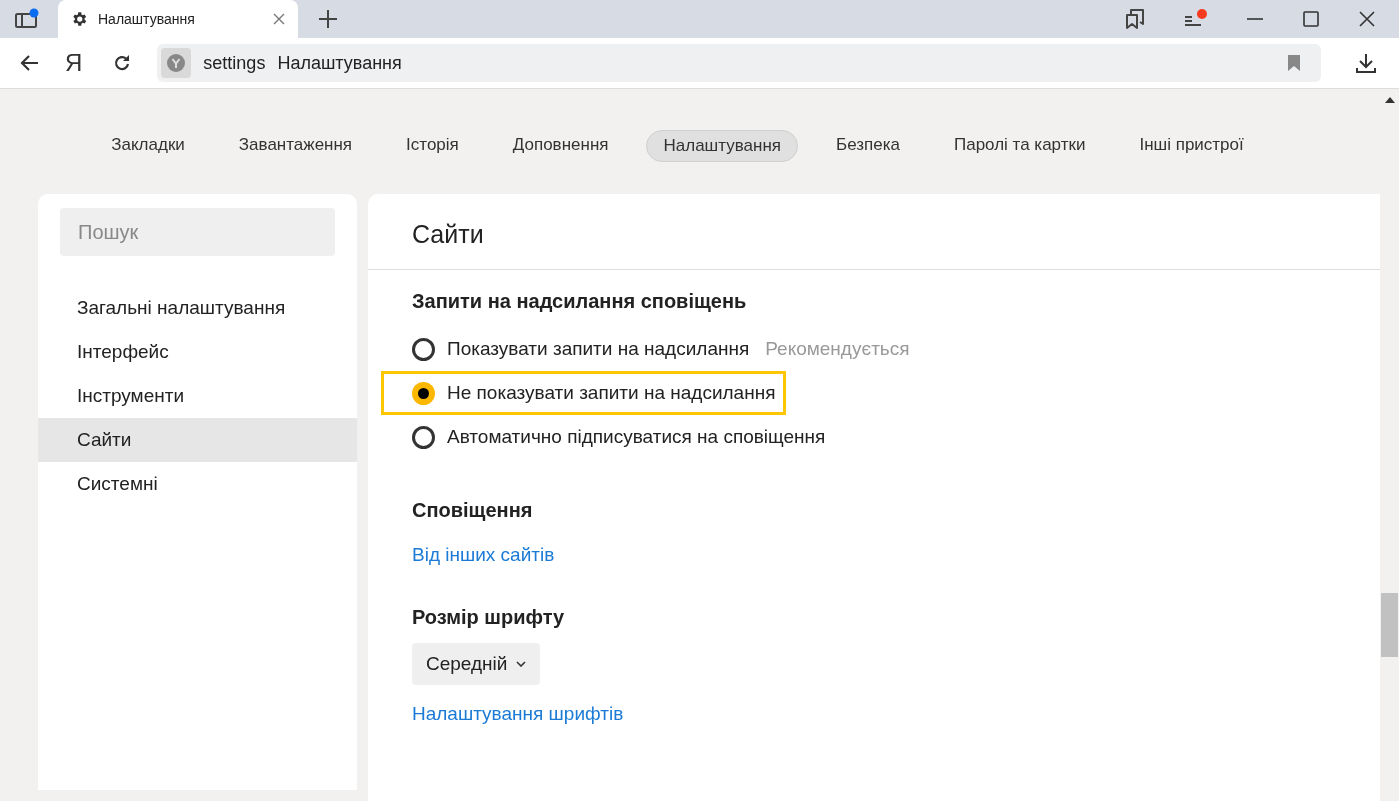 The height and width of the screenshot is (801, 1399). Describe the element at coordinates (579, 301) in the screenshot. I see `section-heading: Запити на надсилання сповіщень` at that location.